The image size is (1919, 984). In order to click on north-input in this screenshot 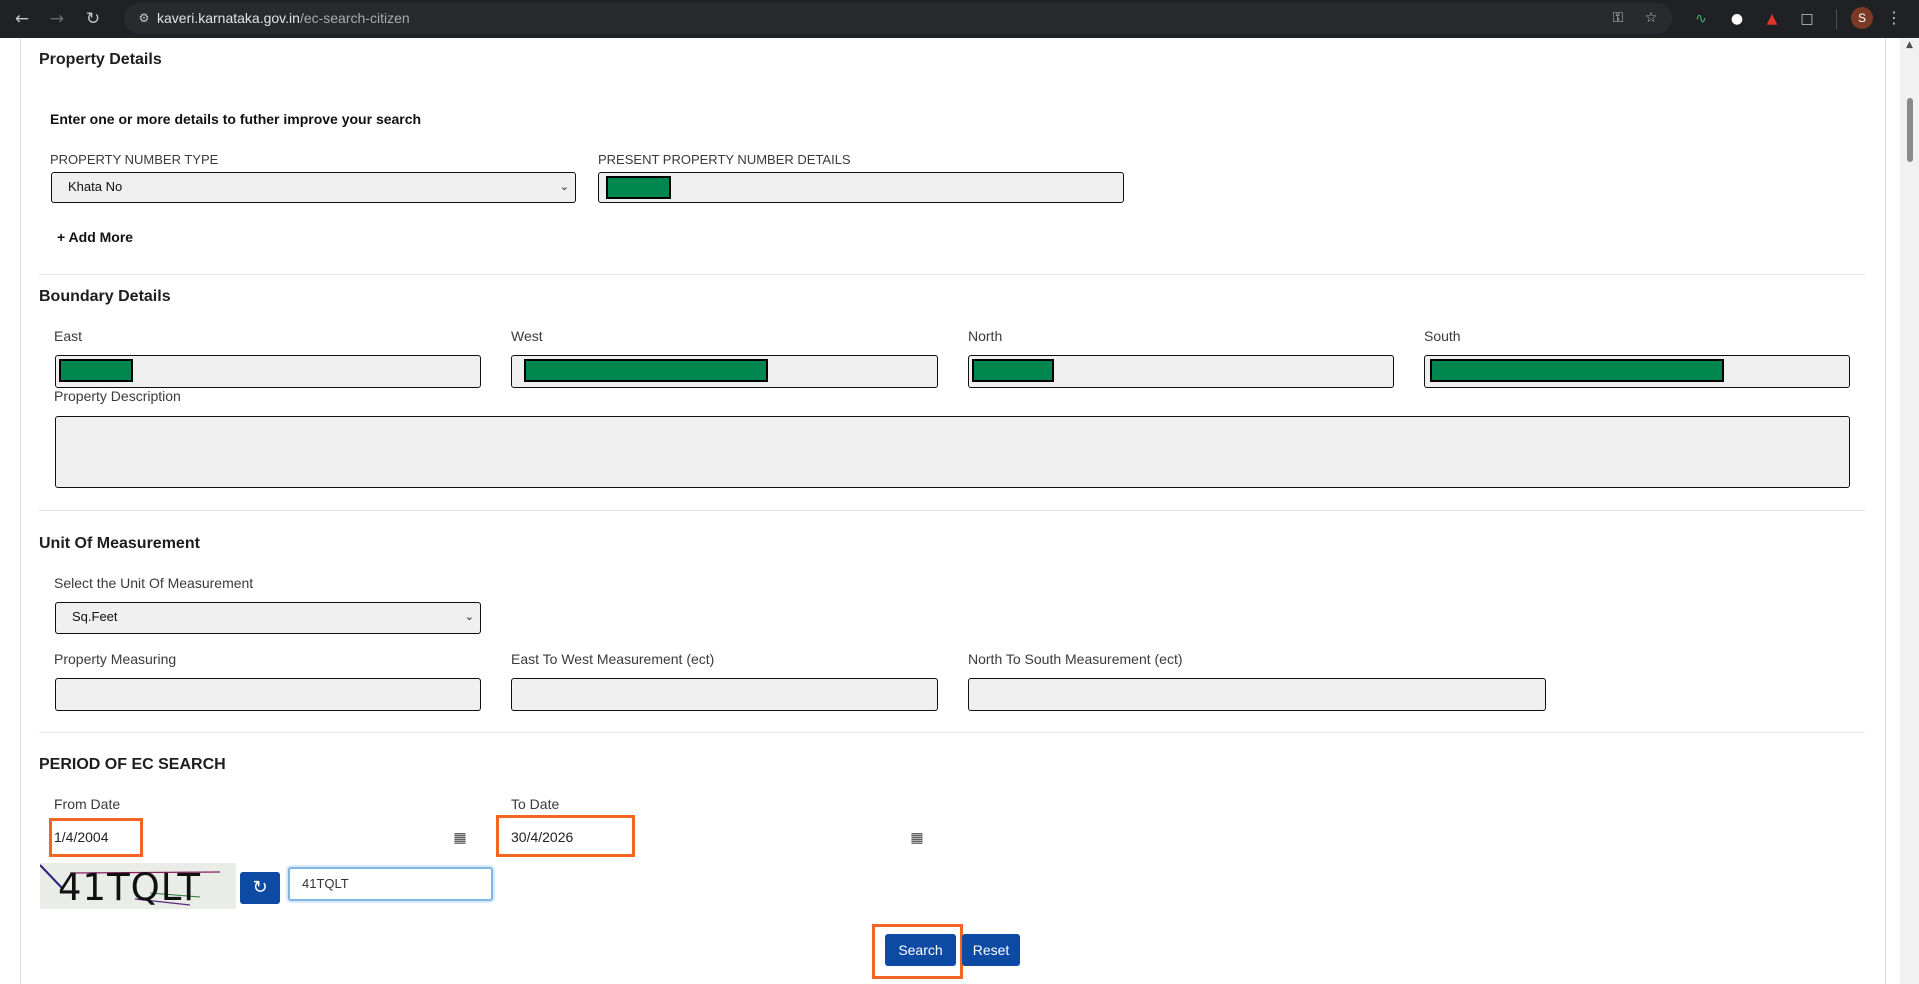, I will do `click(1181, 371)`.